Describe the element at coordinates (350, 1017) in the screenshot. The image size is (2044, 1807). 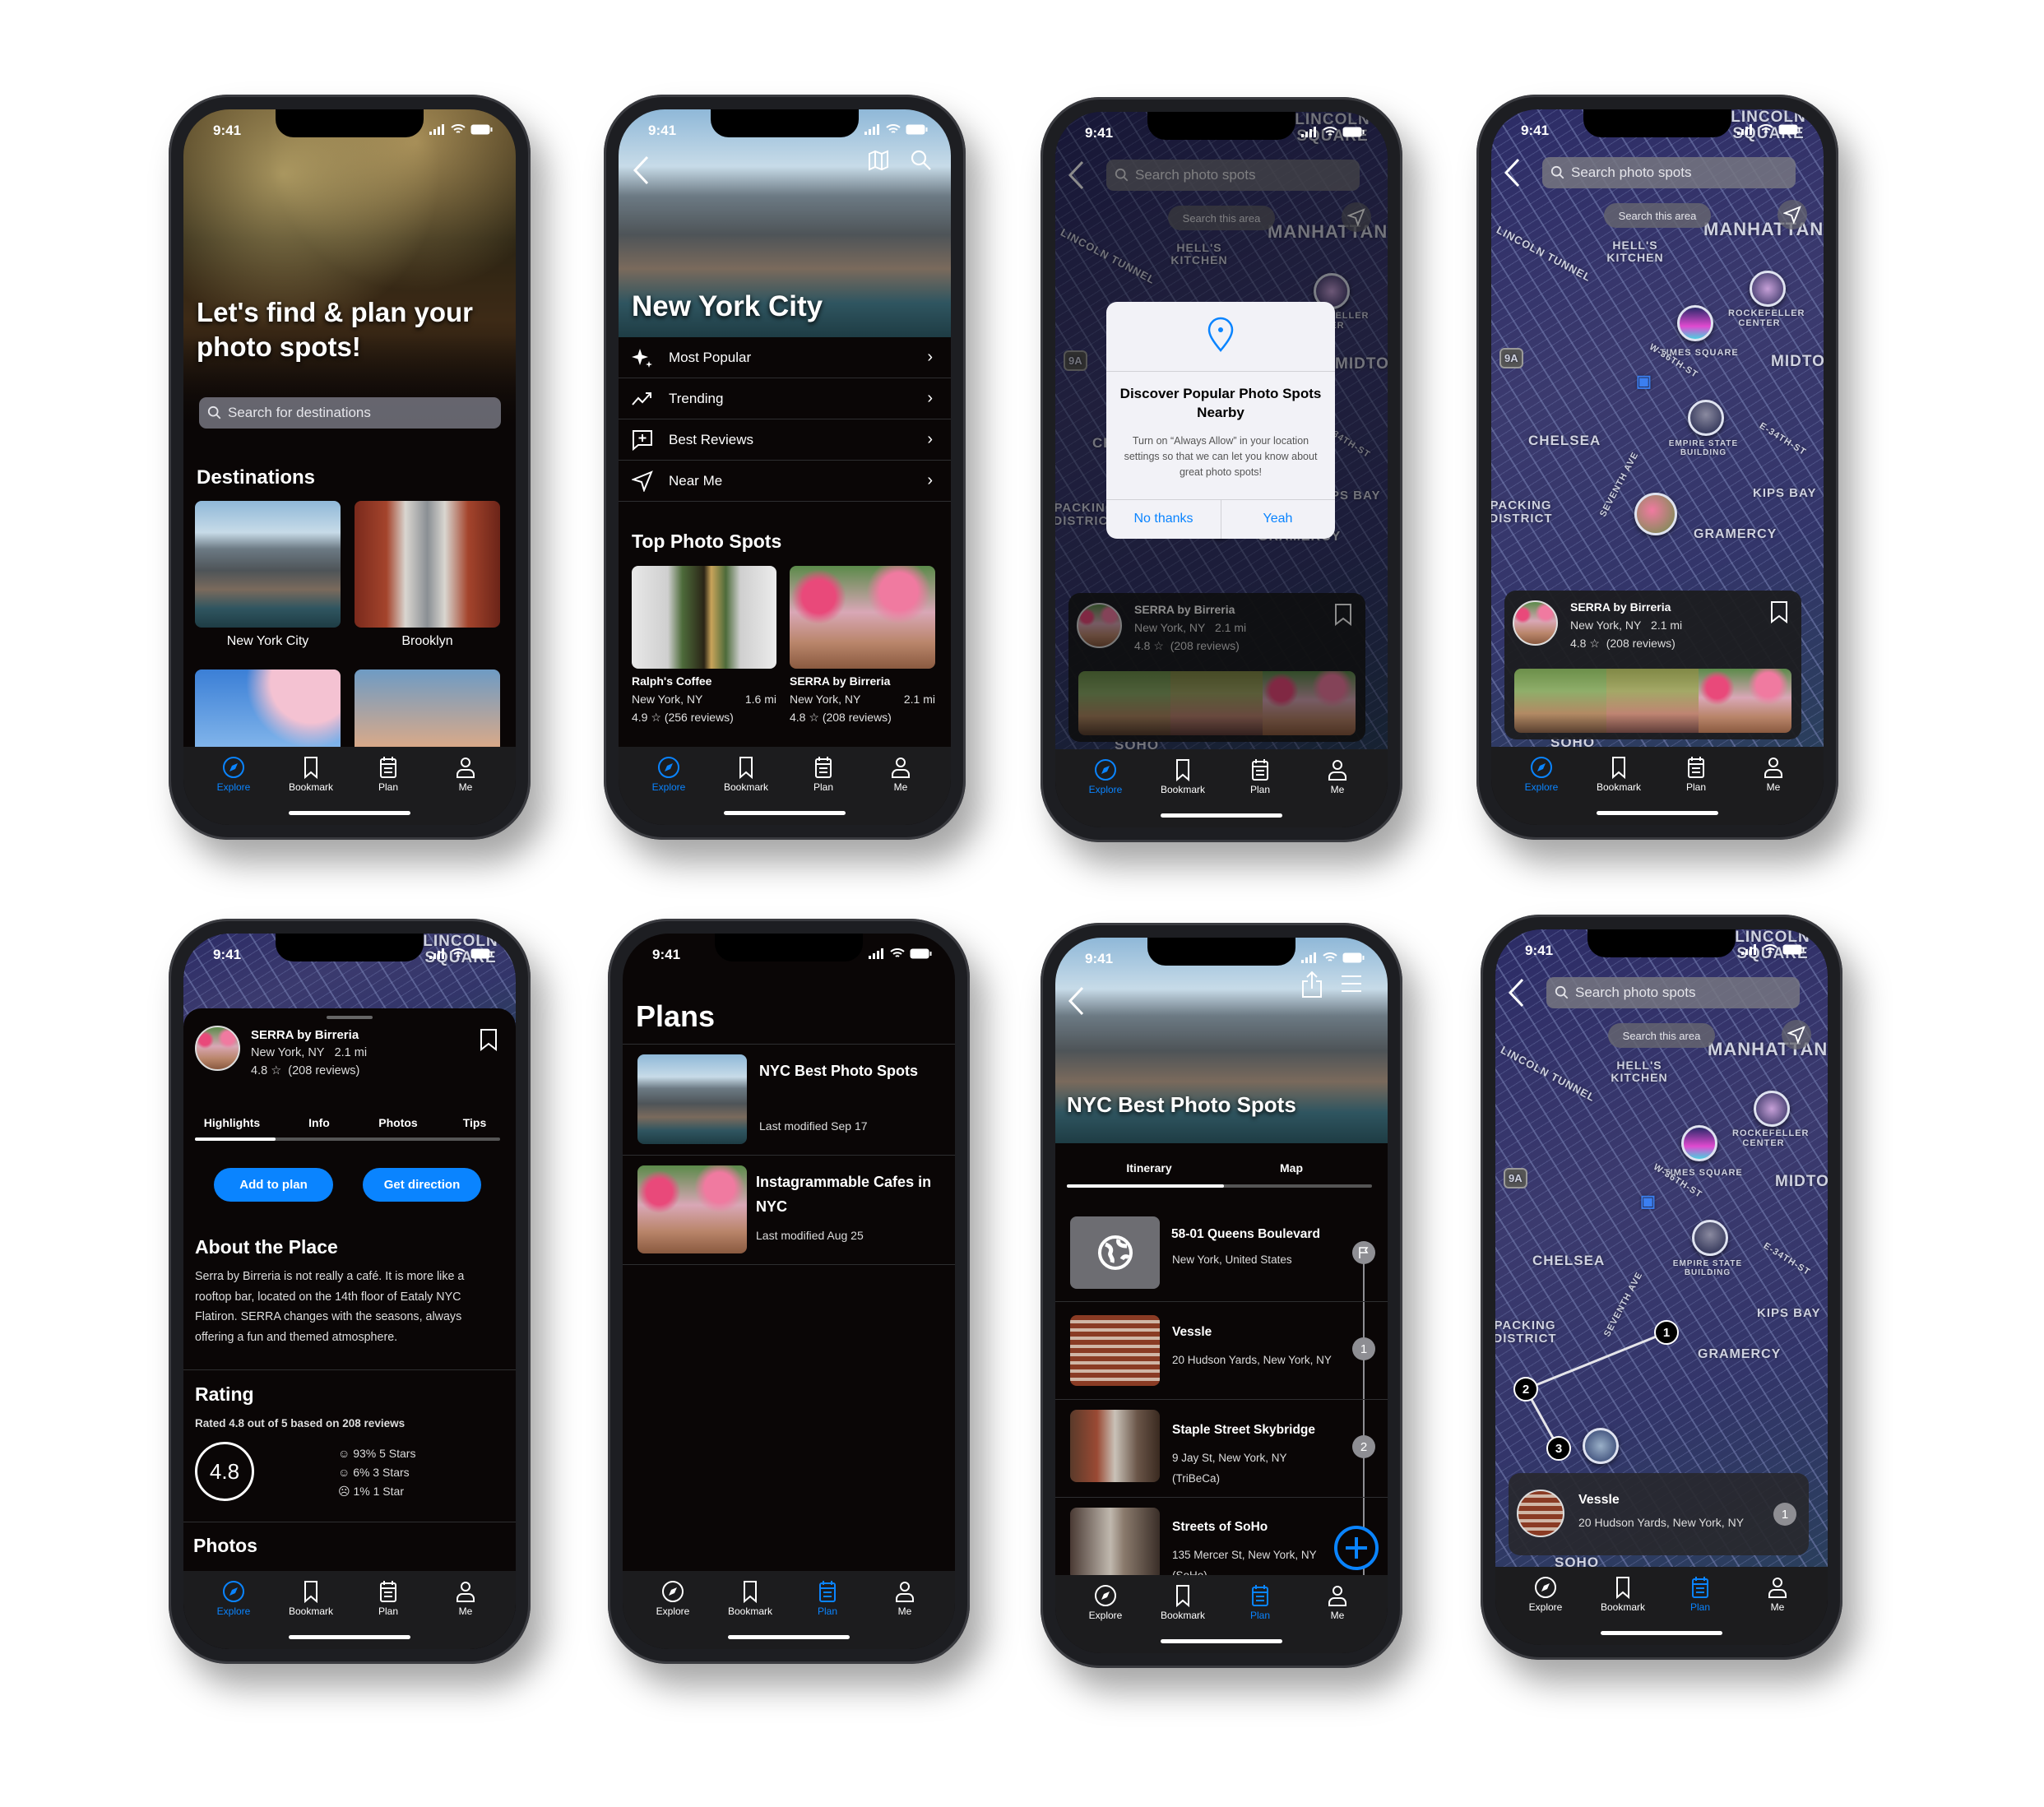
I see `sheet-grabber` at that location.